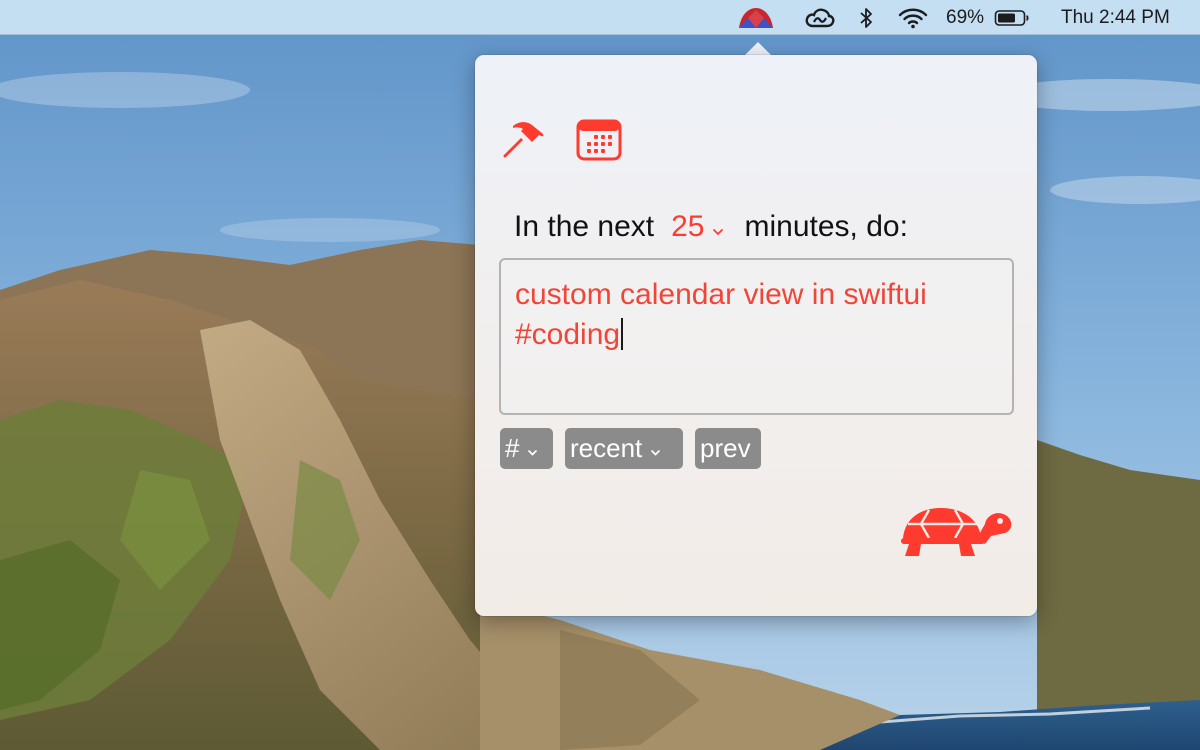 The height and width of the screenshot is (750, 1200). Describe the element at coordinates (756, 17) in the screenshot. I see `turtle-app-icon` at that location.